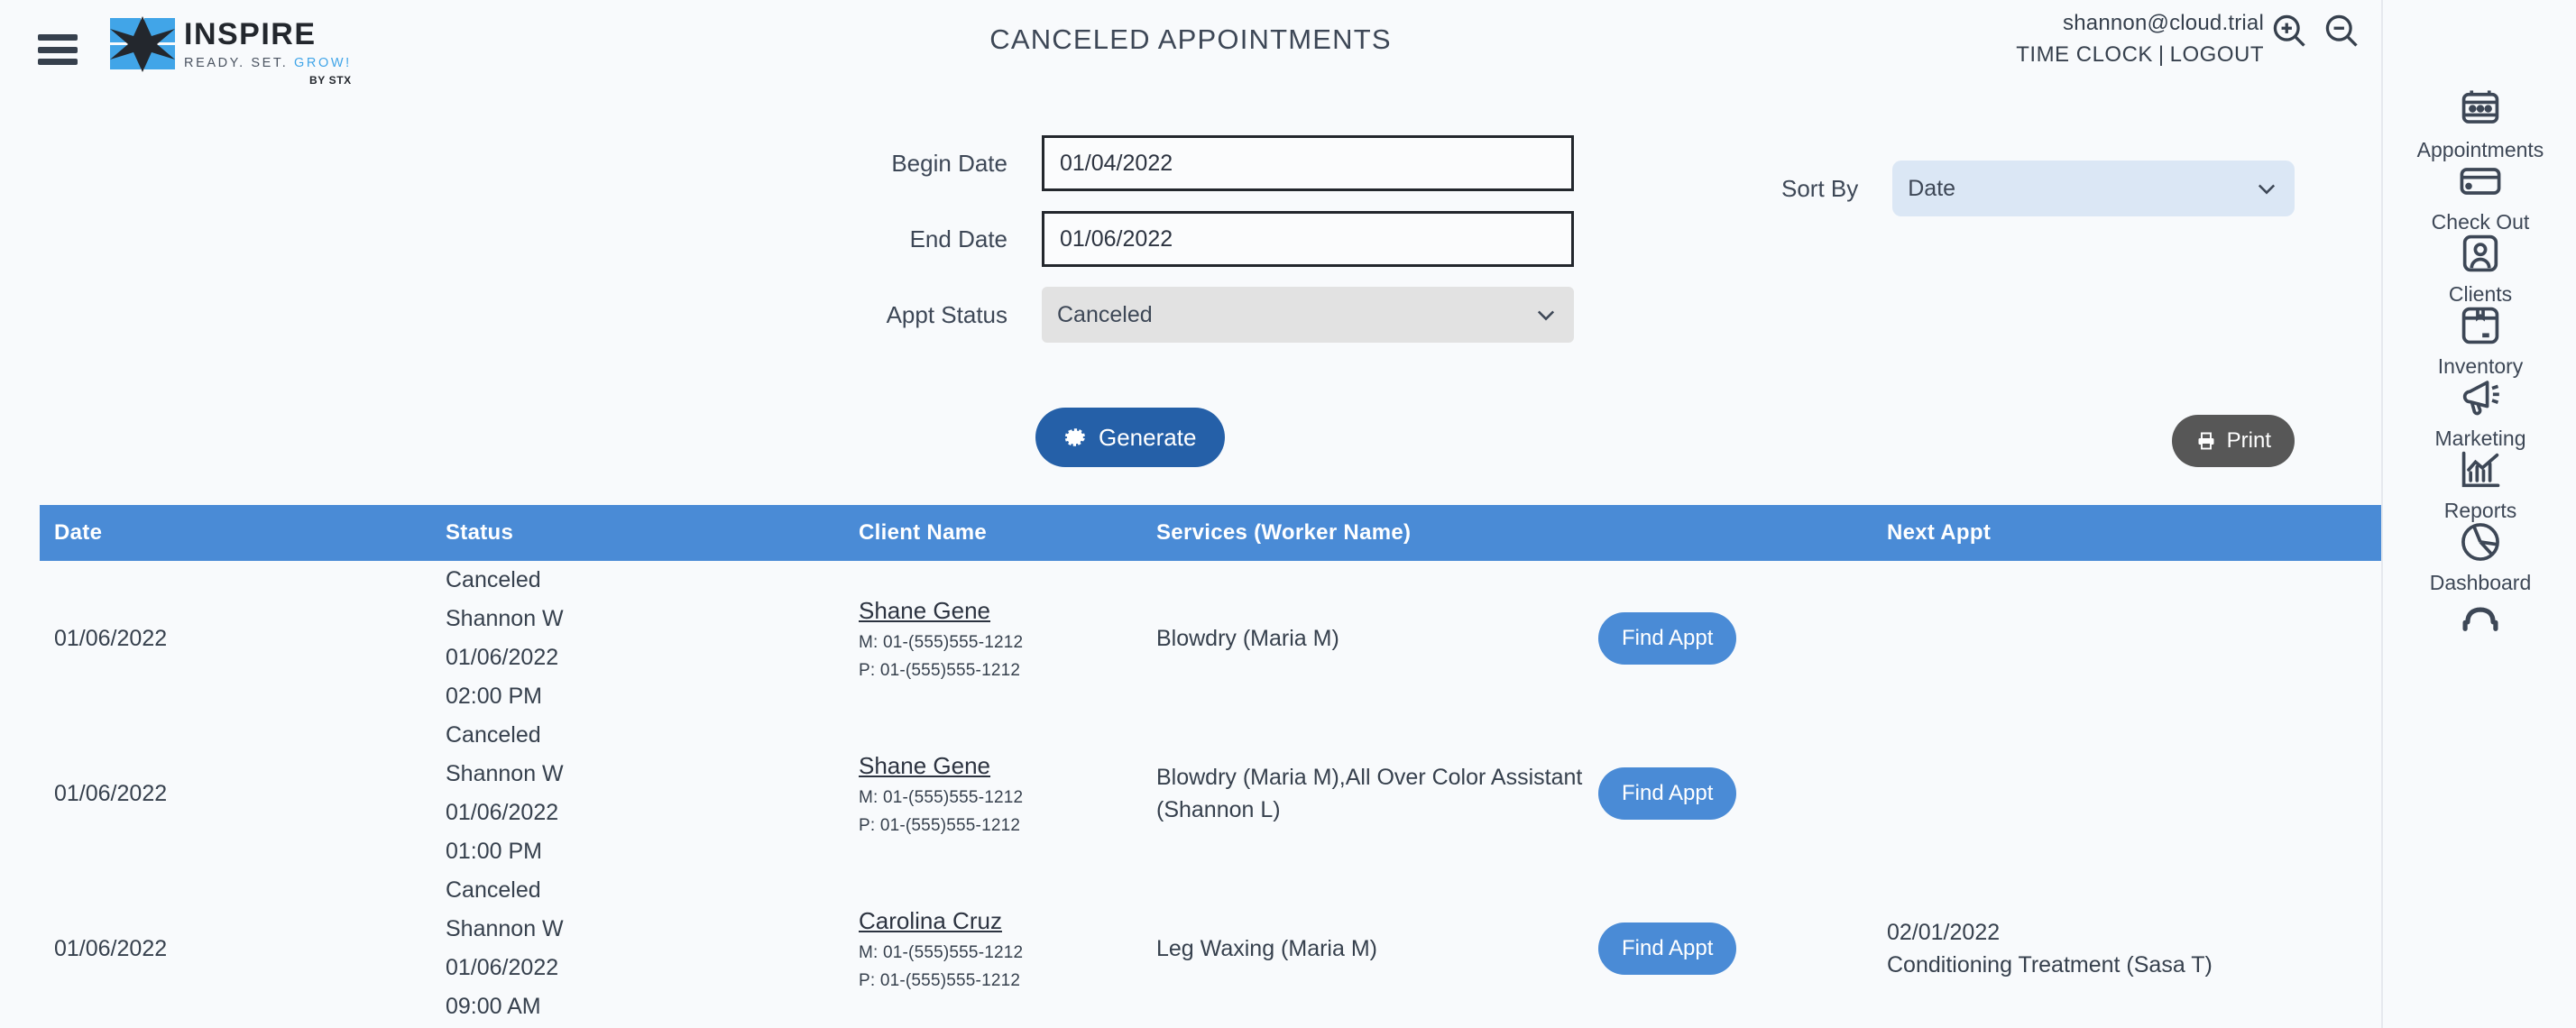  I want to click on sidebar-item-partial, so click(2479, 624).